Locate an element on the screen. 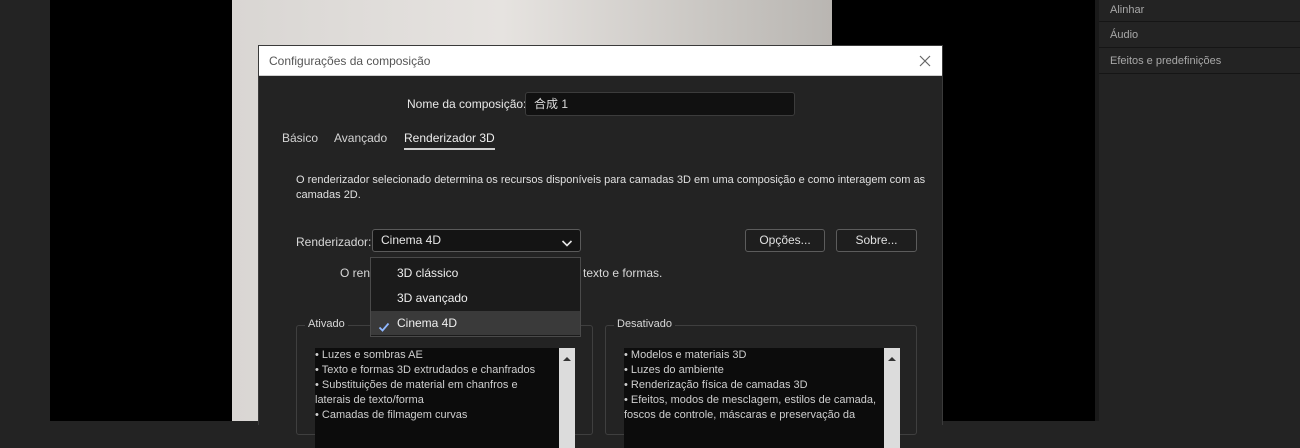  renderer-select-value: Cinema 4D is located at coordinates (411, 240).